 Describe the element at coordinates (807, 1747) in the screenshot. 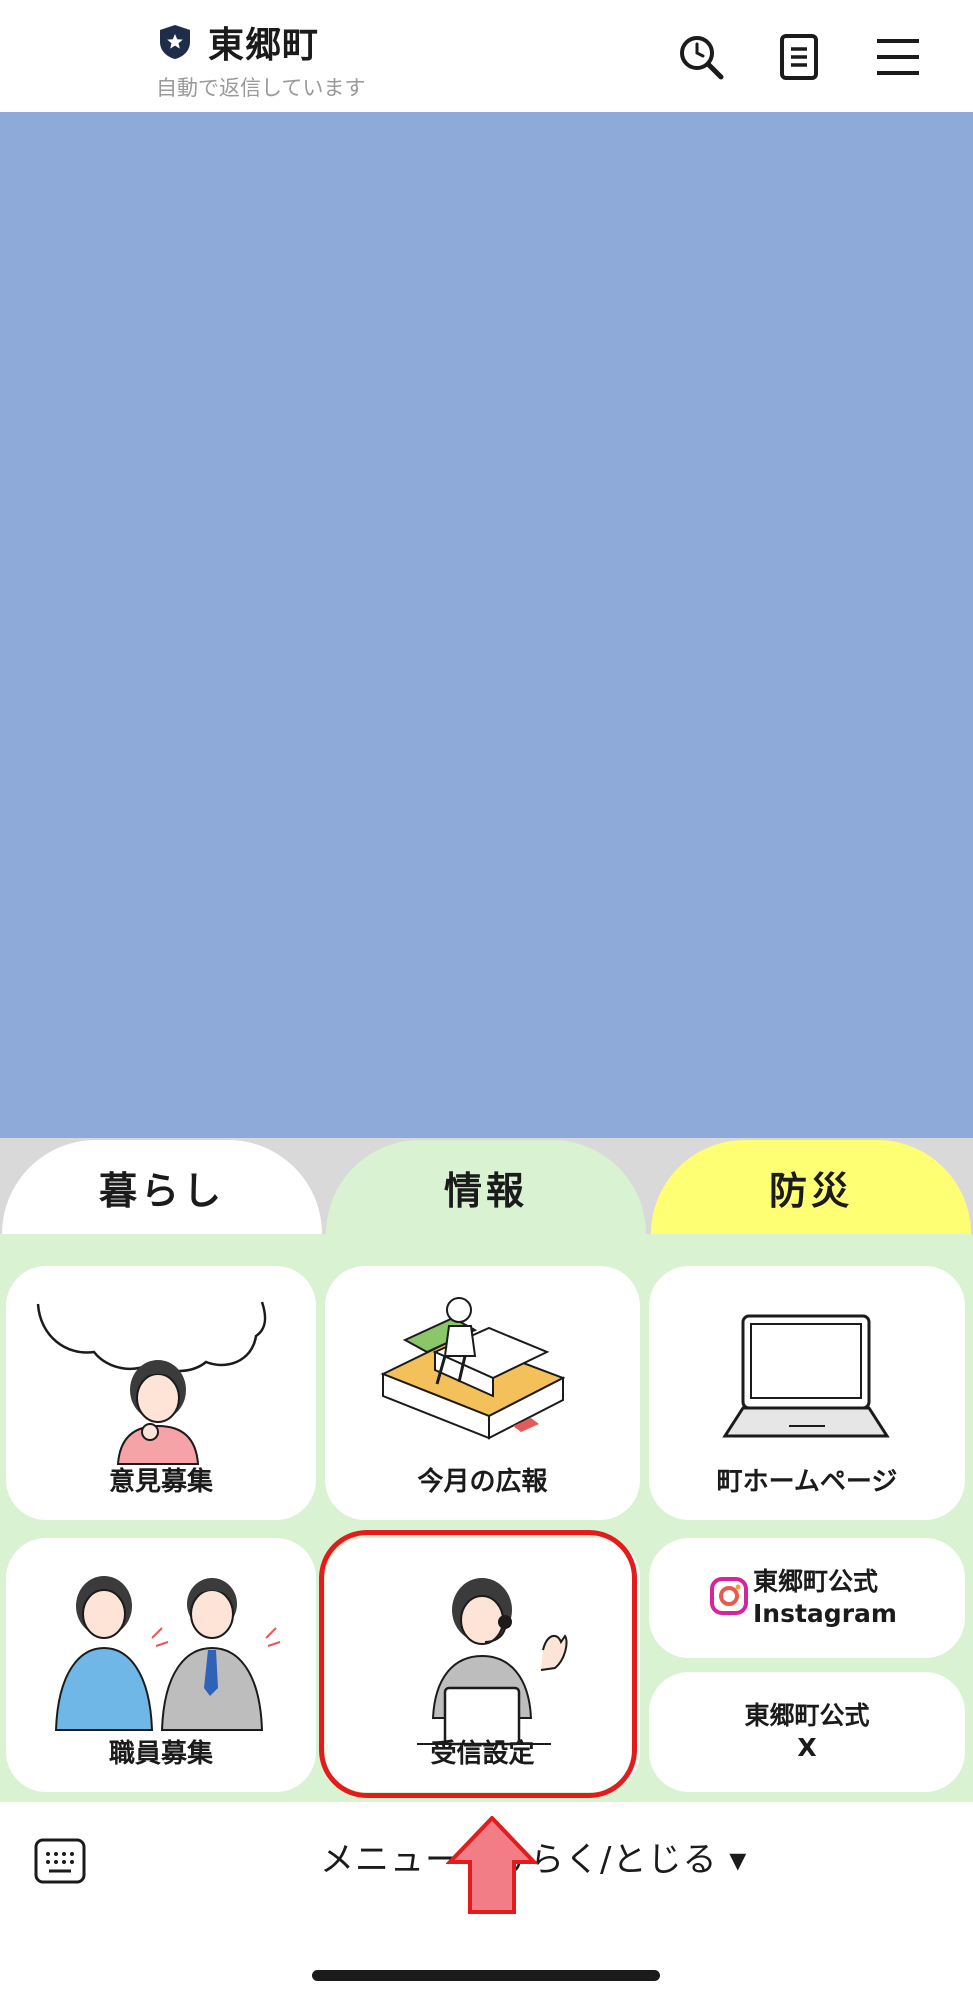

I see `x-label-line2: X` at that location.